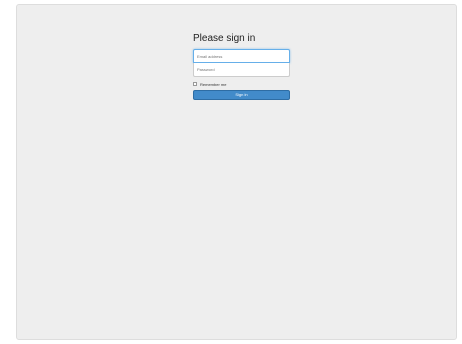 The image size is (462, 344). Describe the element at coordinates (224, 38) in the screenshot. I see `page-title: Please sign in` at that location.